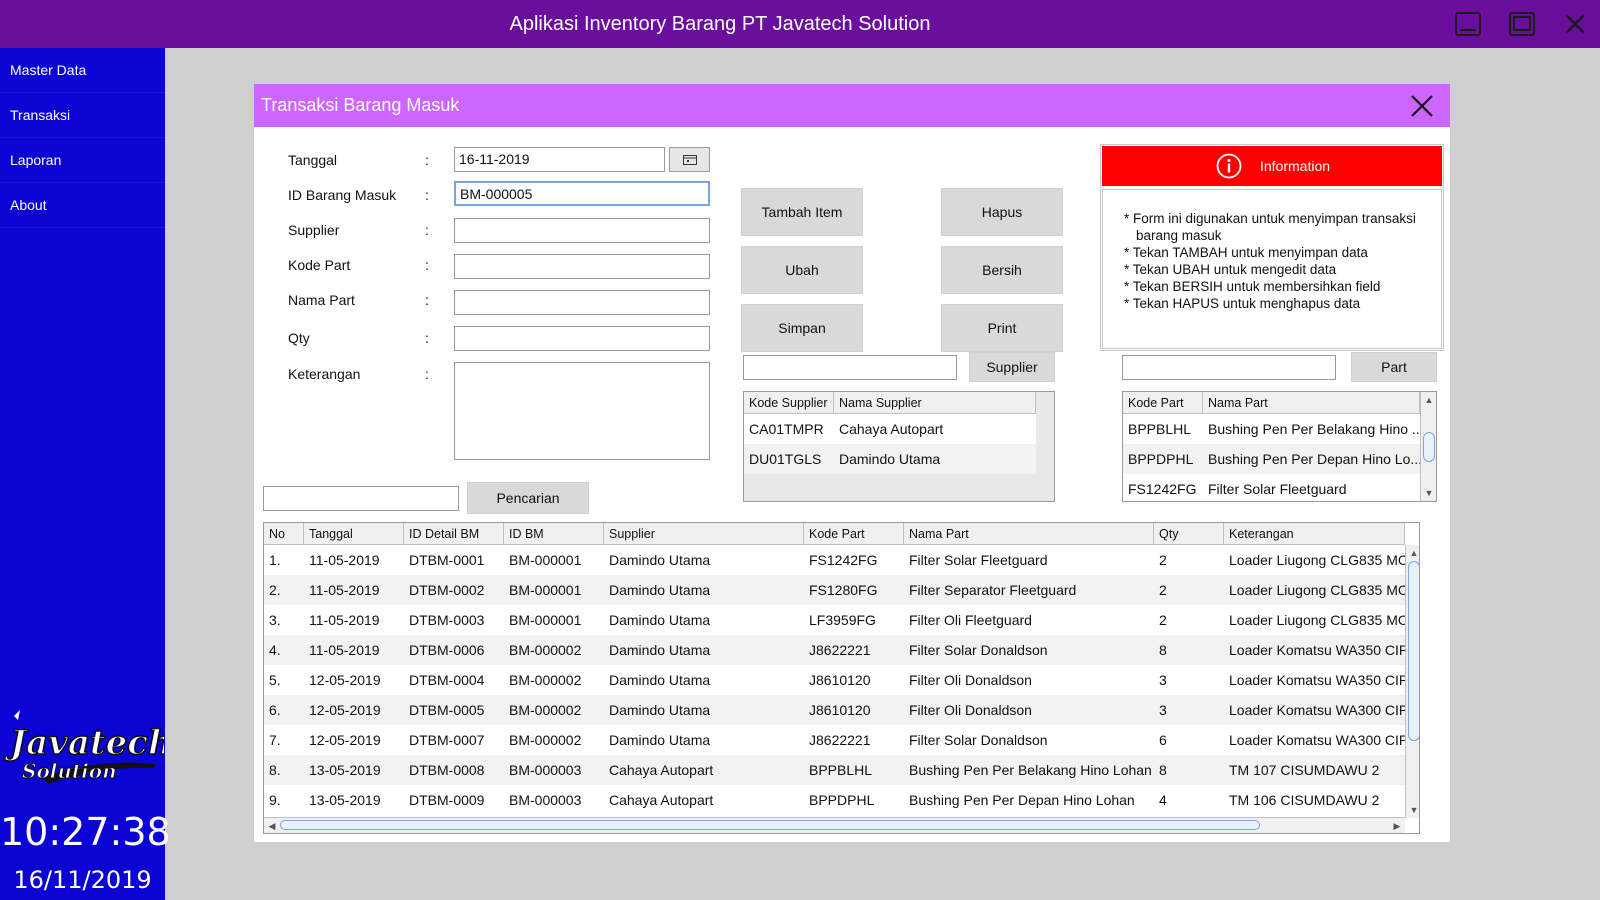 The height and width of the screenshot is (900, 1600). I want to click on table-cell: 2, so click(1163, 620).